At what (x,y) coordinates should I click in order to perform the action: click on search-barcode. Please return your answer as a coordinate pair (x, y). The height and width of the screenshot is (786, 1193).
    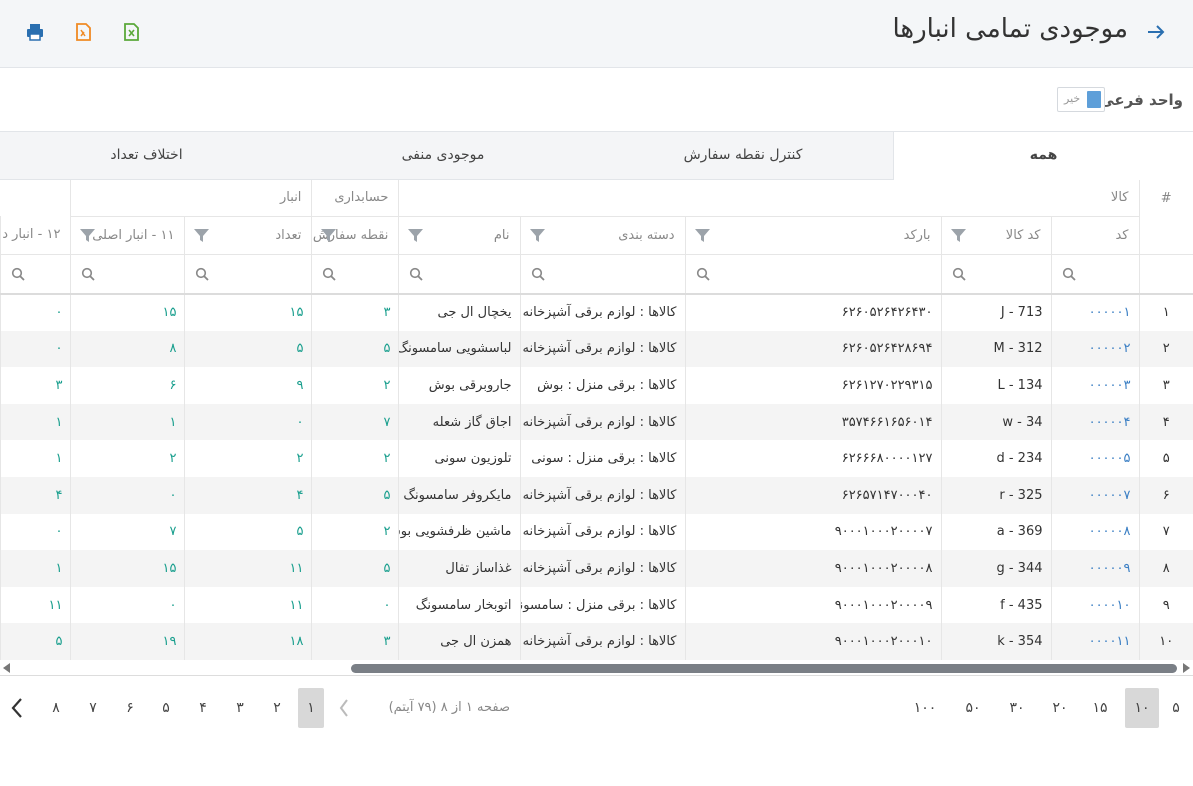
    Looking at the image, I should click on (812, 274).